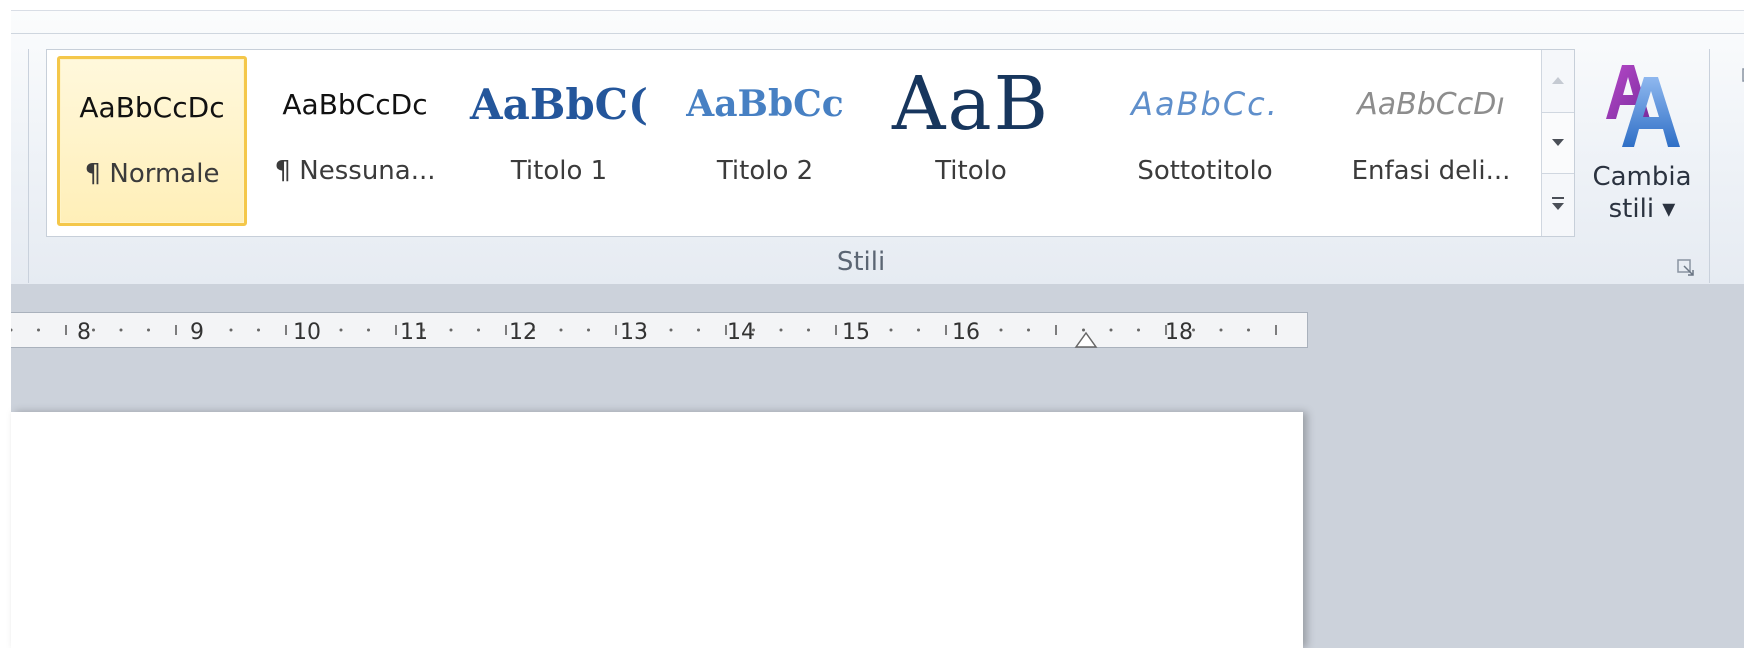  I want to click on indent-marker-icon, so click(1086, 339).